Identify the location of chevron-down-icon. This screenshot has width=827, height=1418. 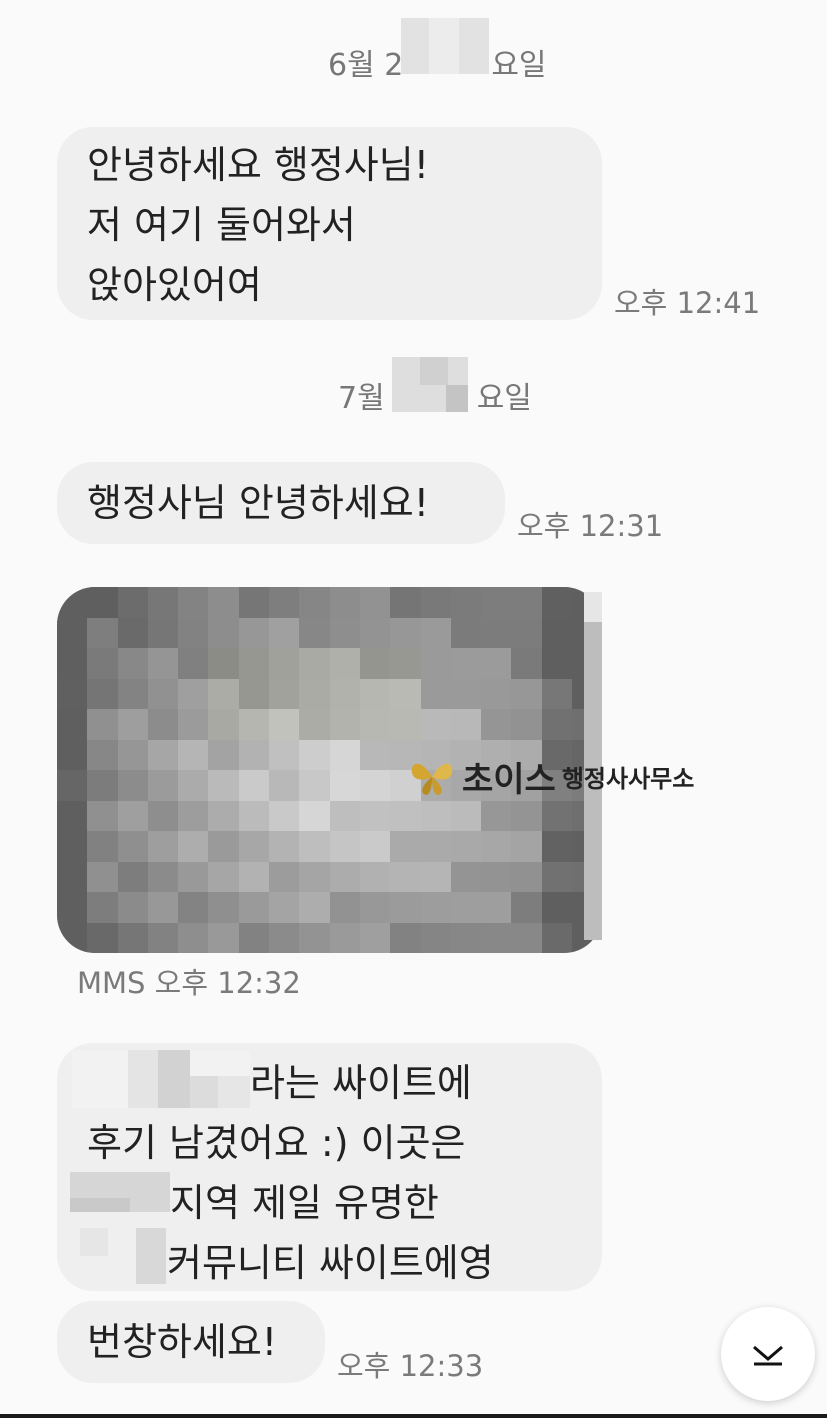
(768, 1355).